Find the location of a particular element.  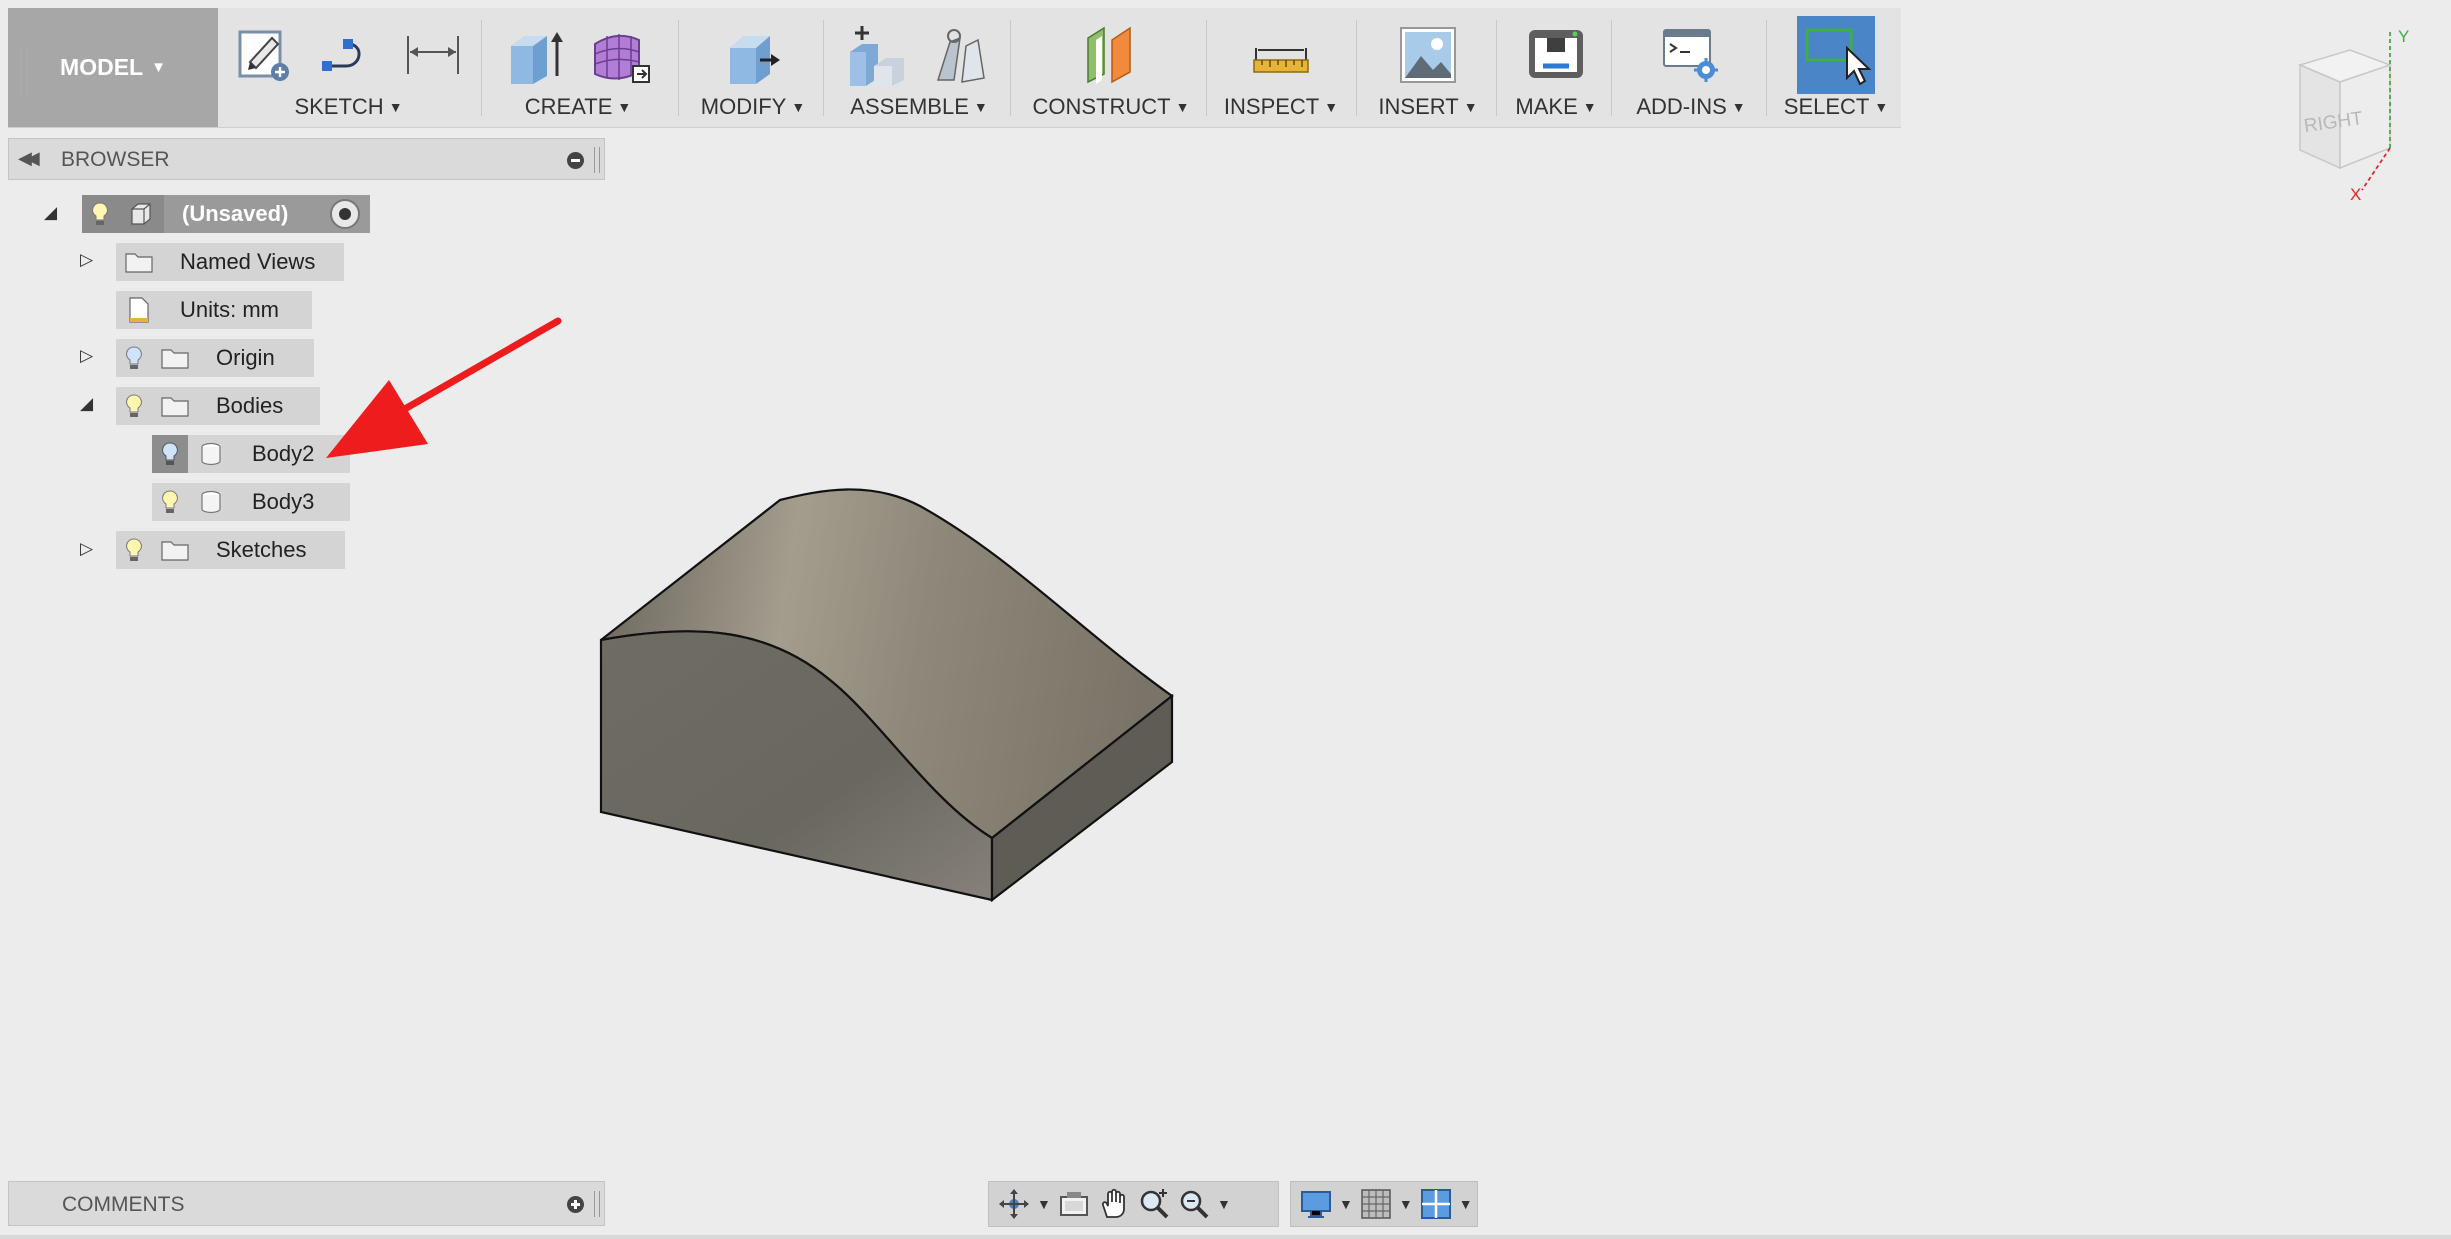

navigation-bar: ▼ ▼ is located at coordinates (1133, 1204).